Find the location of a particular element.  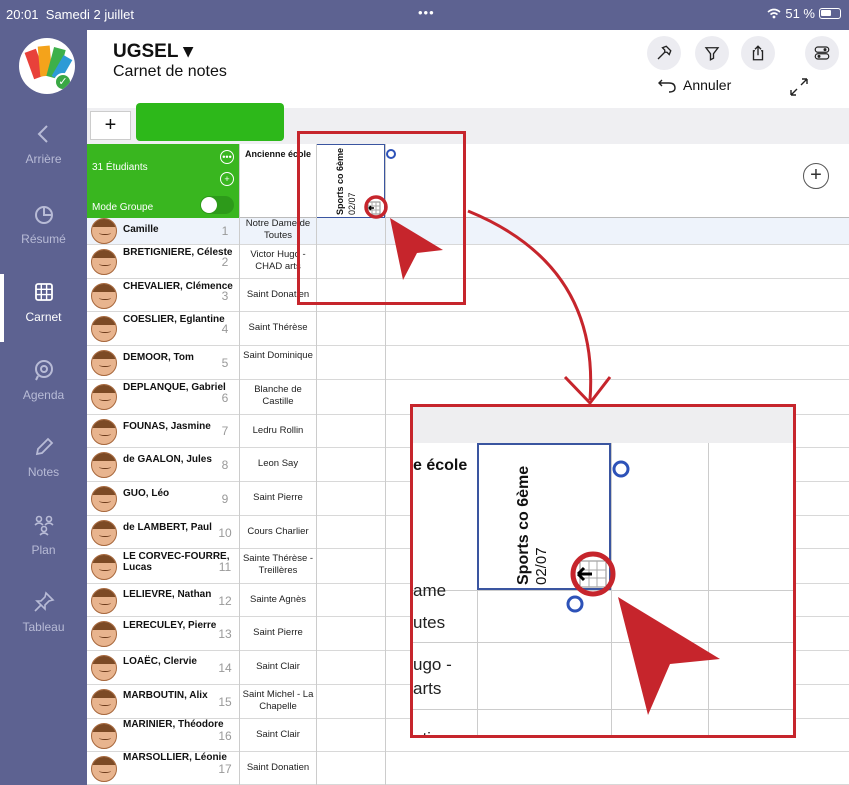

filter-button is located at coordinates (712, 53).